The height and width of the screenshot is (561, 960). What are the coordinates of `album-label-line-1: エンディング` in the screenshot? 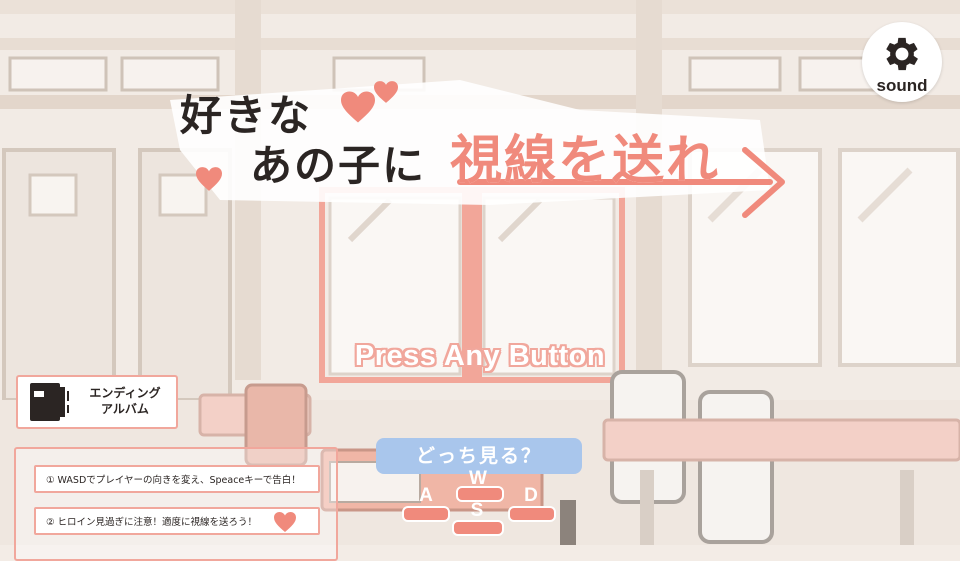 It's located at (125, 393).